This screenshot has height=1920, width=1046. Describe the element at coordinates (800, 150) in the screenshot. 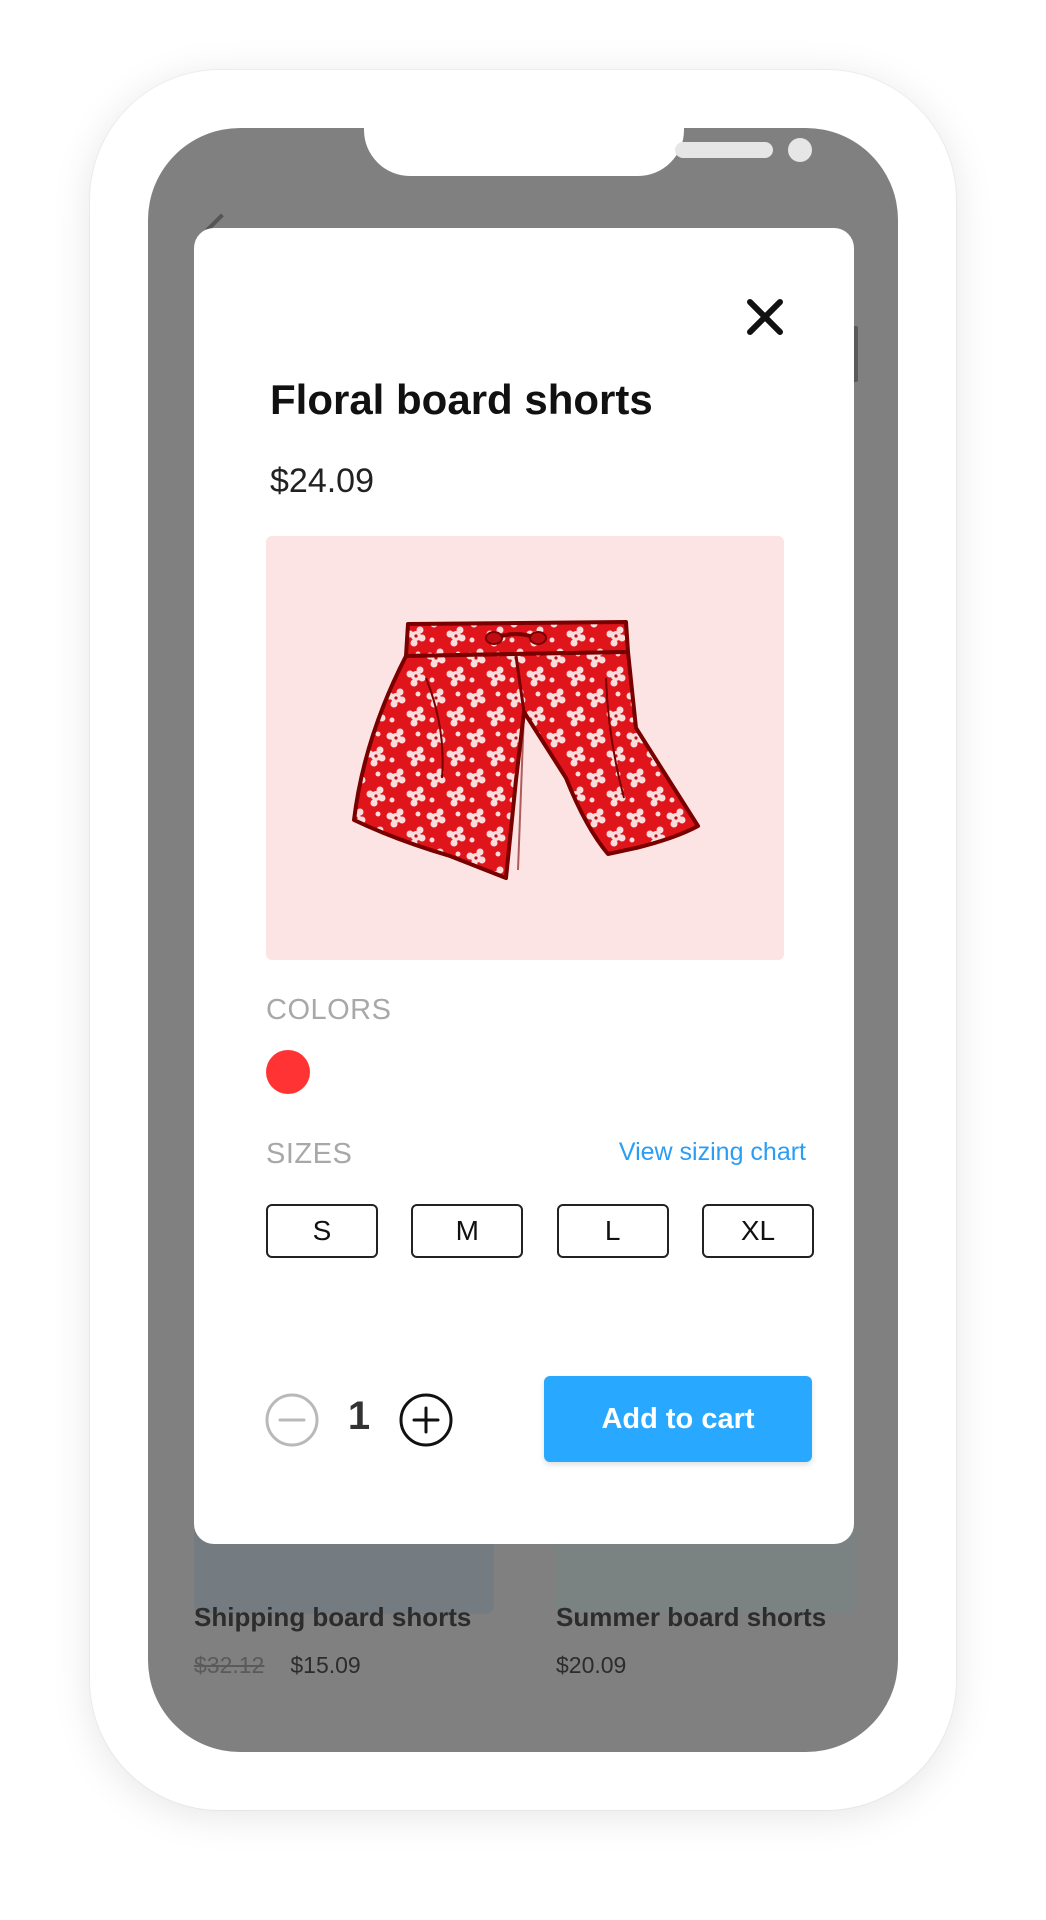

I see `front-camera` at that location.